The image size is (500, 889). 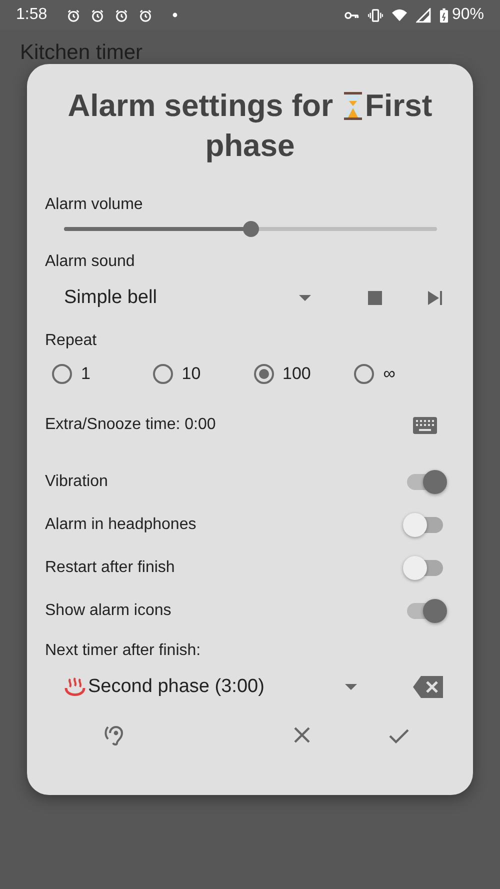 I want to click on switch-label: Restart after finish, so click(x=110, y=567).